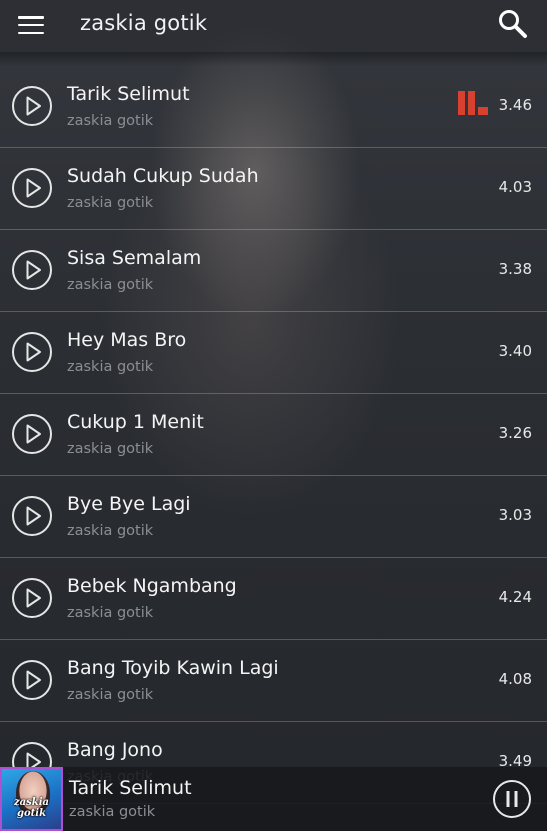  Describe the element at coordinates (127, 340) in the screenshot. I see `song-title: Hey Mas Bro` at that location.